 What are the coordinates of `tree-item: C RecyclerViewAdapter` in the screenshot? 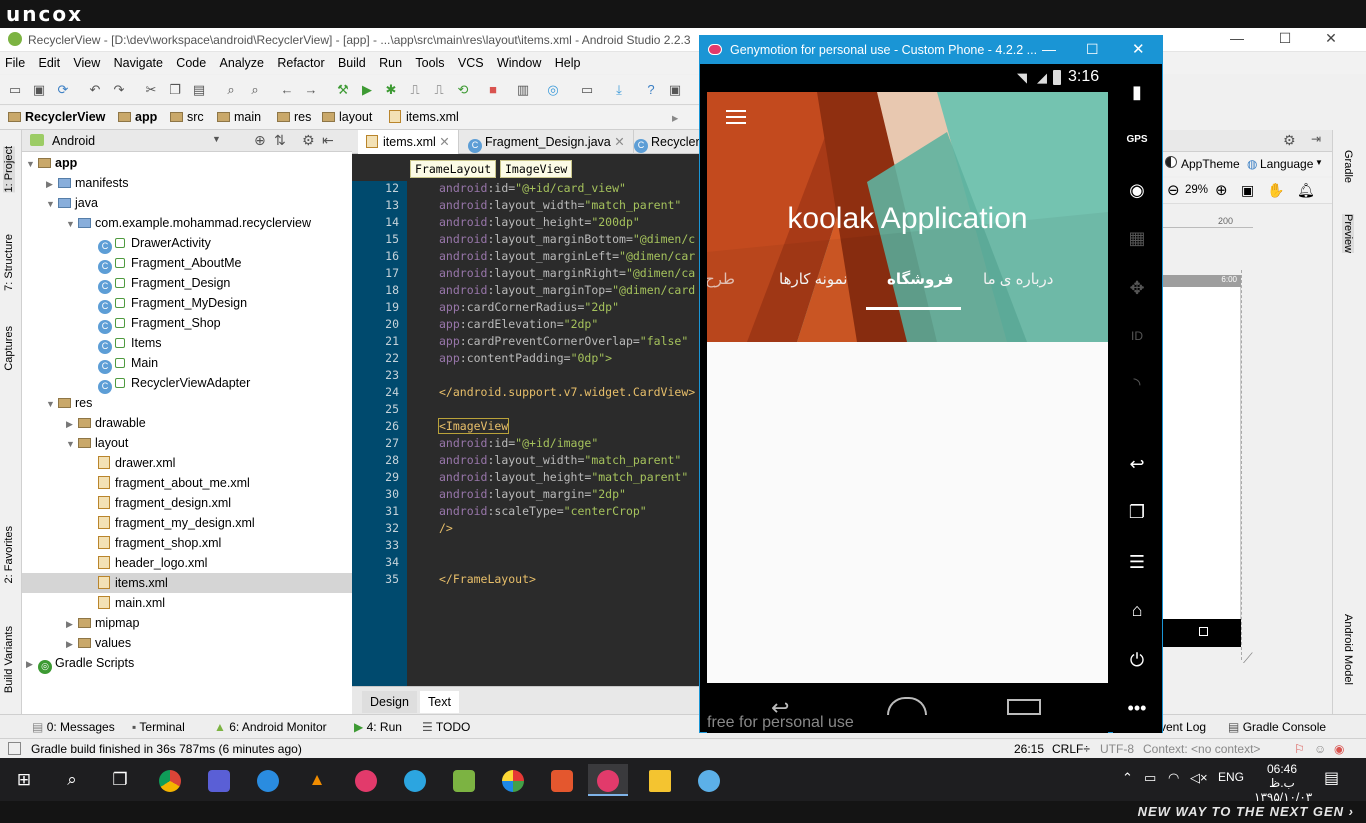 It's located at (187, 383).